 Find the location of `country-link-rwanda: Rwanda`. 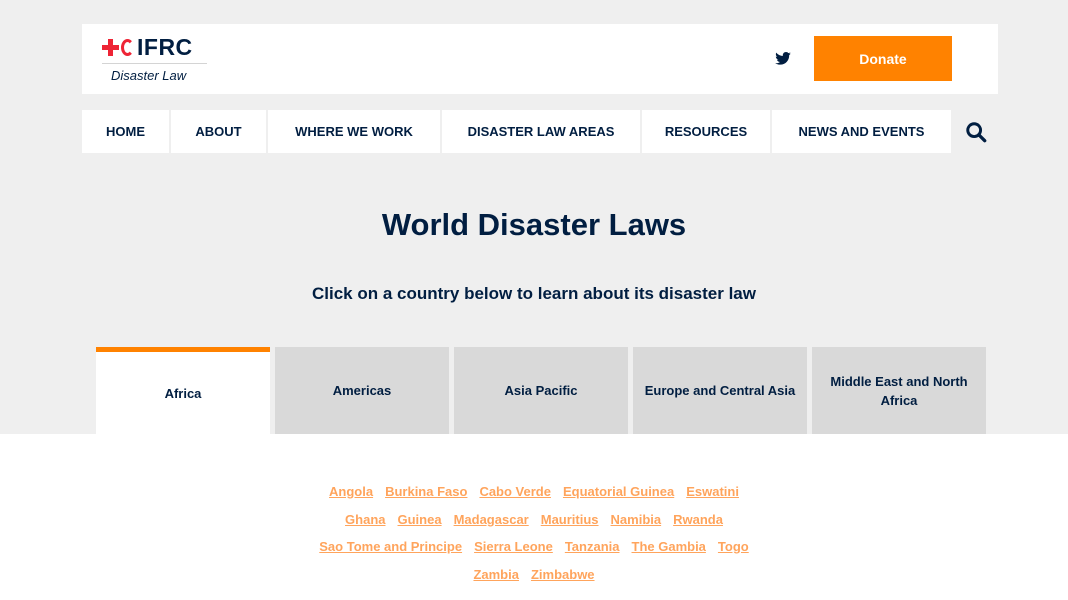

country-link-rwanda: Rwanda is located at coordinates (698, 519).